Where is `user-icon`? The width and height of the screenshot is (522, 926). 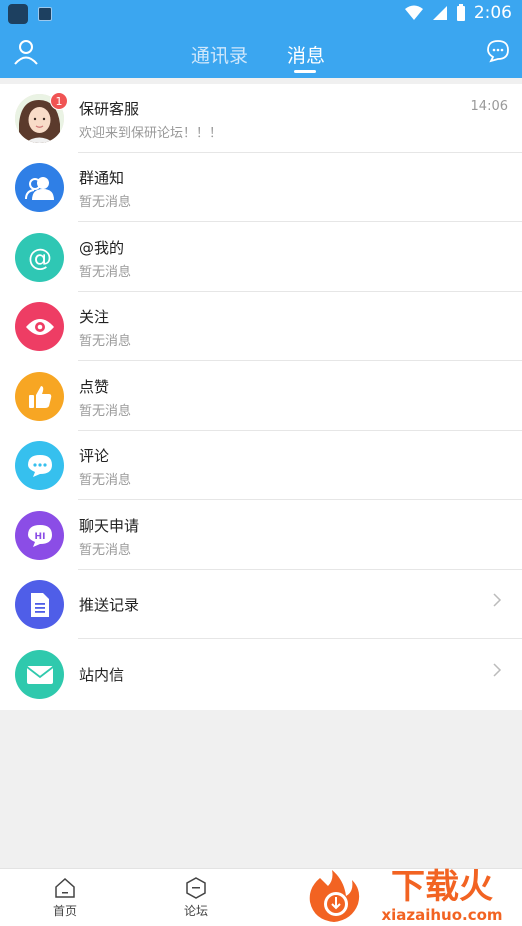
user-icon is located at coordinates (26, 54).